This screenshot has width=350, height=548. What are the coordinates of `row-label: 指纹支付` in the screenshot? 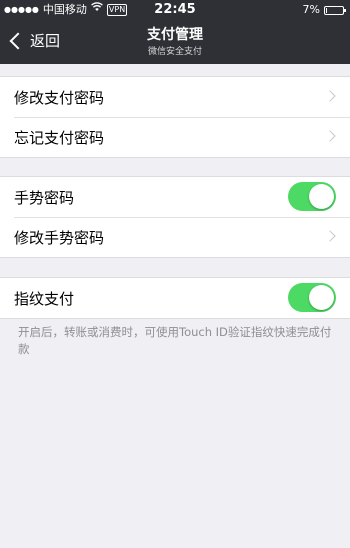 It's located at (44, 298).